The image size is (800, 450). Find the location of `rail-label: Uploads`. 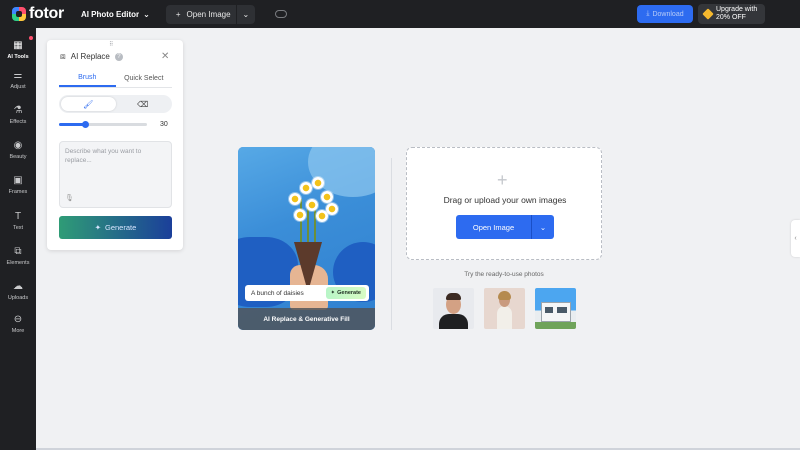

rail-label: Uploads is located at coordinates (18, 297).